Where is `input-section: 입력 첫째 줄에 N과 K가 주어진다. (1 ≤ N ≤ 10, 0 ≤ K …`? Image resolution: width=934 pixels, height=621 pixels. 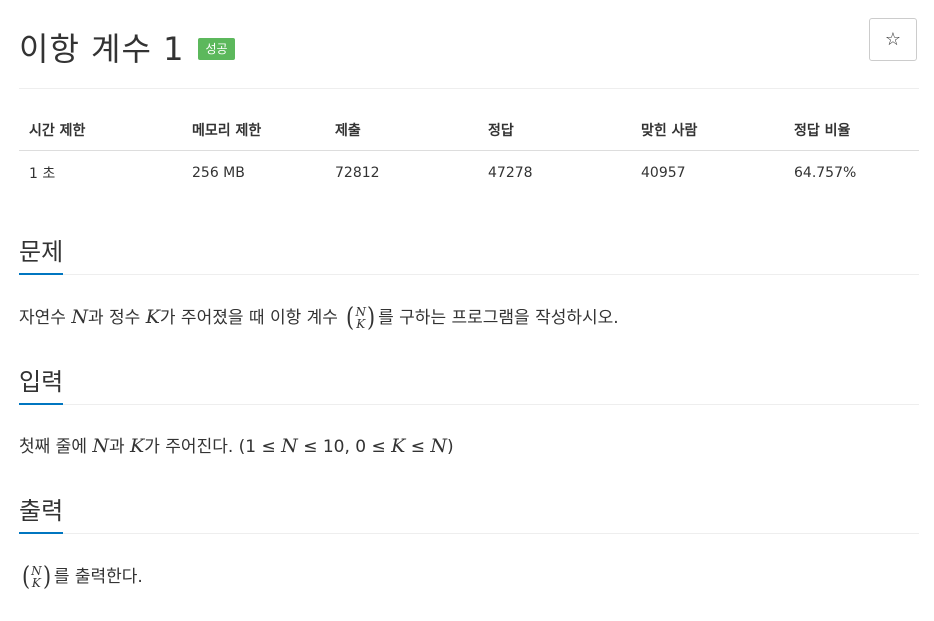
input-section: 입력 첫째 줄에 N과 K가 주어진다. (1 ≤ N ≤ 10, 0 ≤ K … is located at coordinates (469, 410).